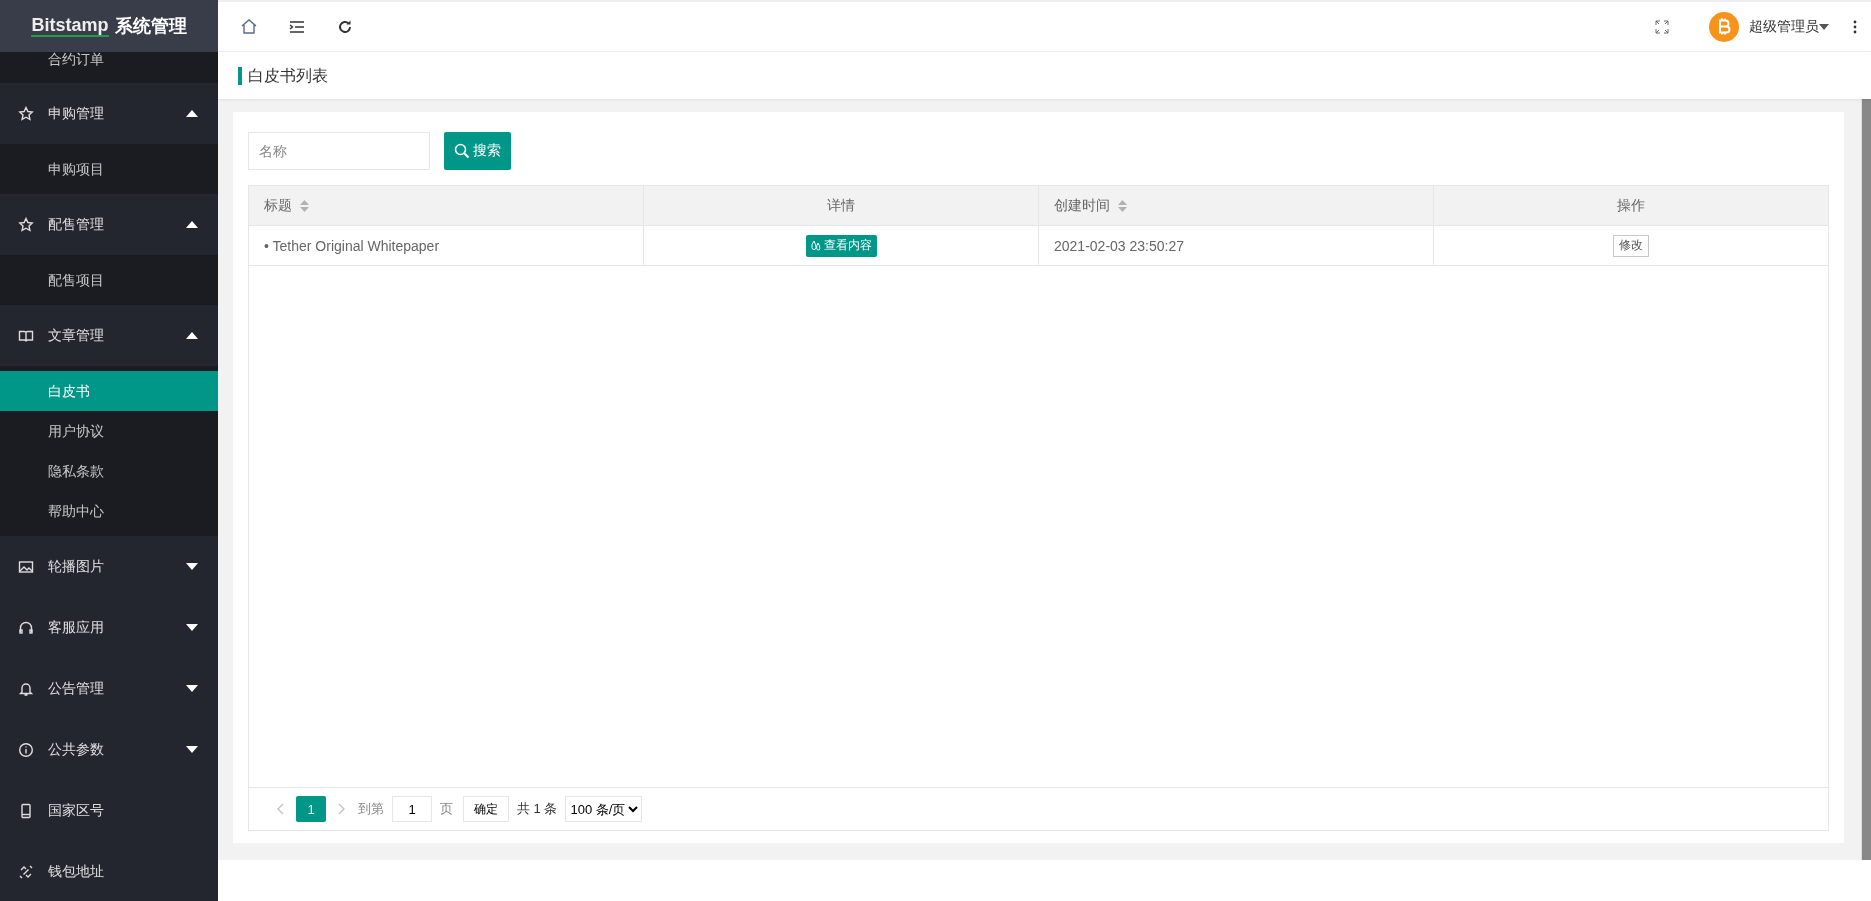 The image size is (1871, 901). I want to click on headset-icon, so click(26, 627).